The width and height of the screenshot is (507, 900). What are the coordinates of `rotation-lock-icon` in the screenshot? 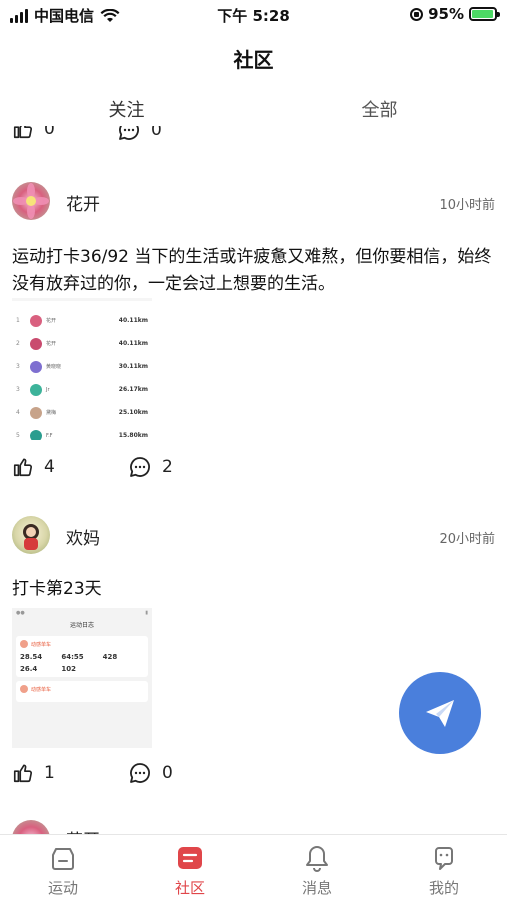 It's located at (417, 14).